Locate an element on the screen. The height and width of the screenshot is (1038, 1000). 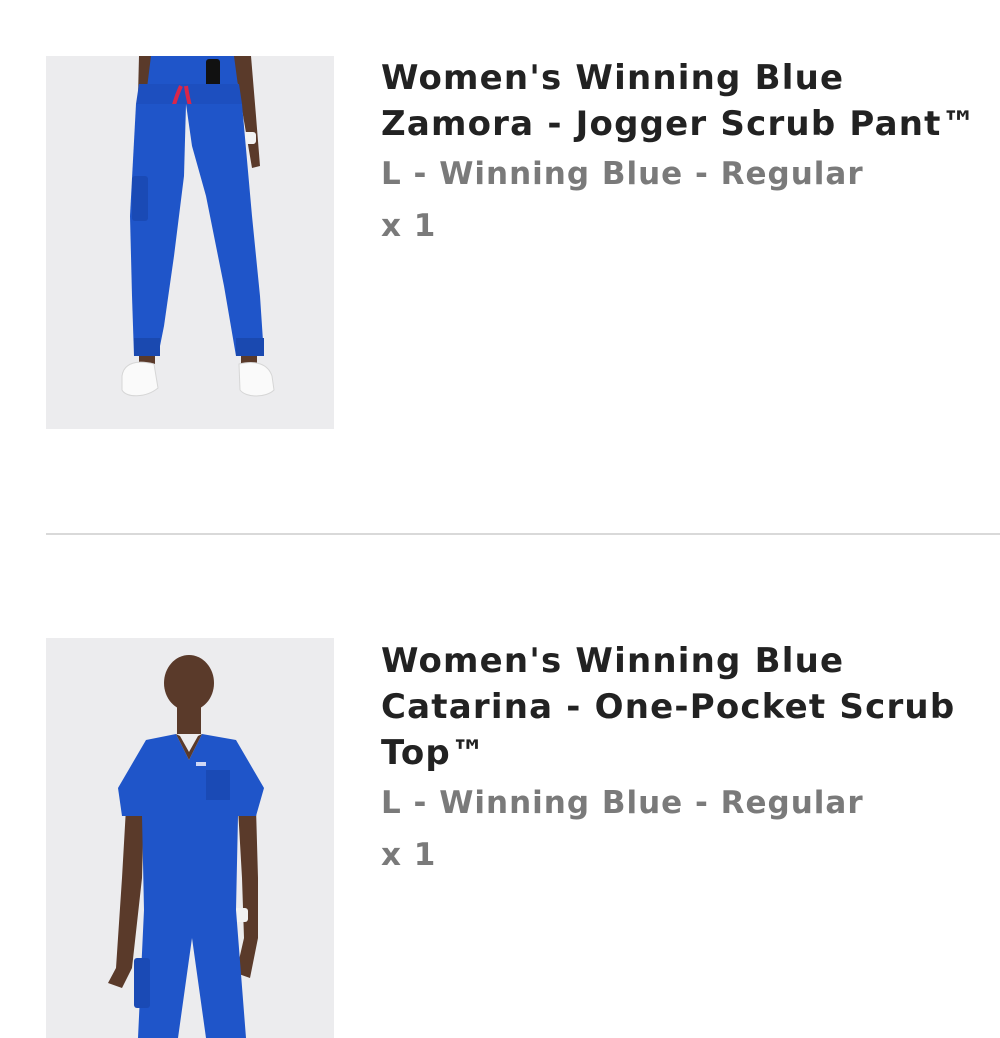
jogger-pant-illustration is located at coordinates (190, 242).